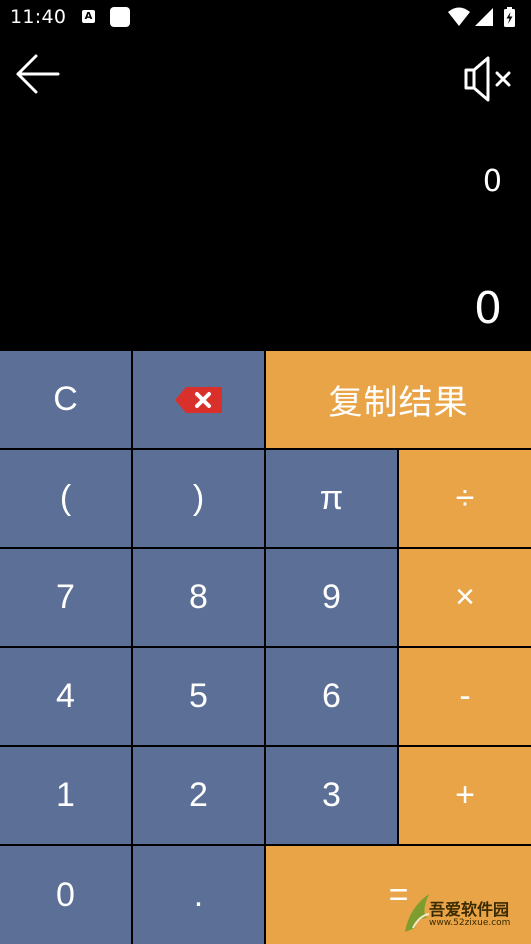 The image size is (531, 944). Describe the element at coordinates (331, 696) in the screenshot. I see `six-button: 6` at that location.